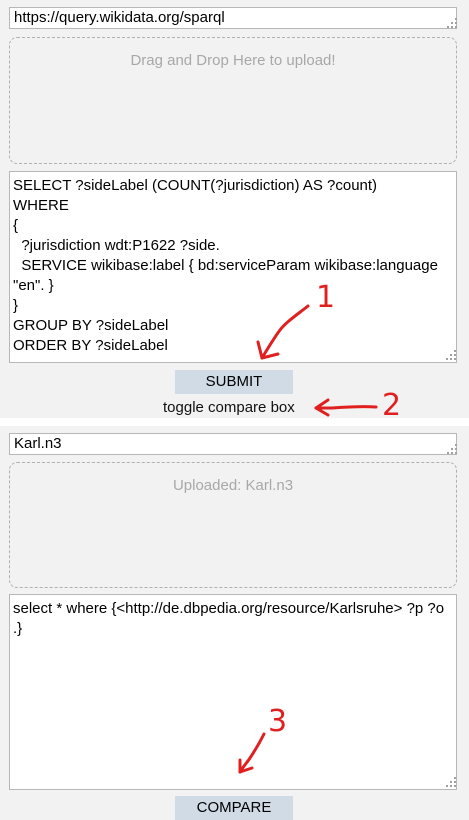 The image size is (469, 820). I want to click on panel-divider, so click(234, 422).